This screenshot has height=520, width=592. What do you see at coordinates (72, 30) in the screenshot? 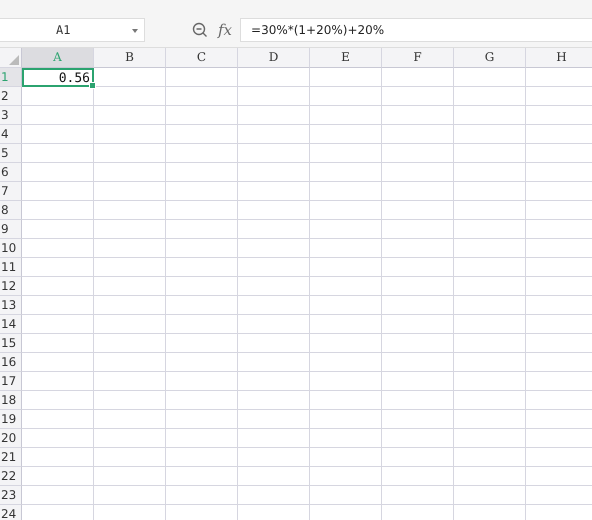
I see `name-box: A1` at bounding box center [72, 30].